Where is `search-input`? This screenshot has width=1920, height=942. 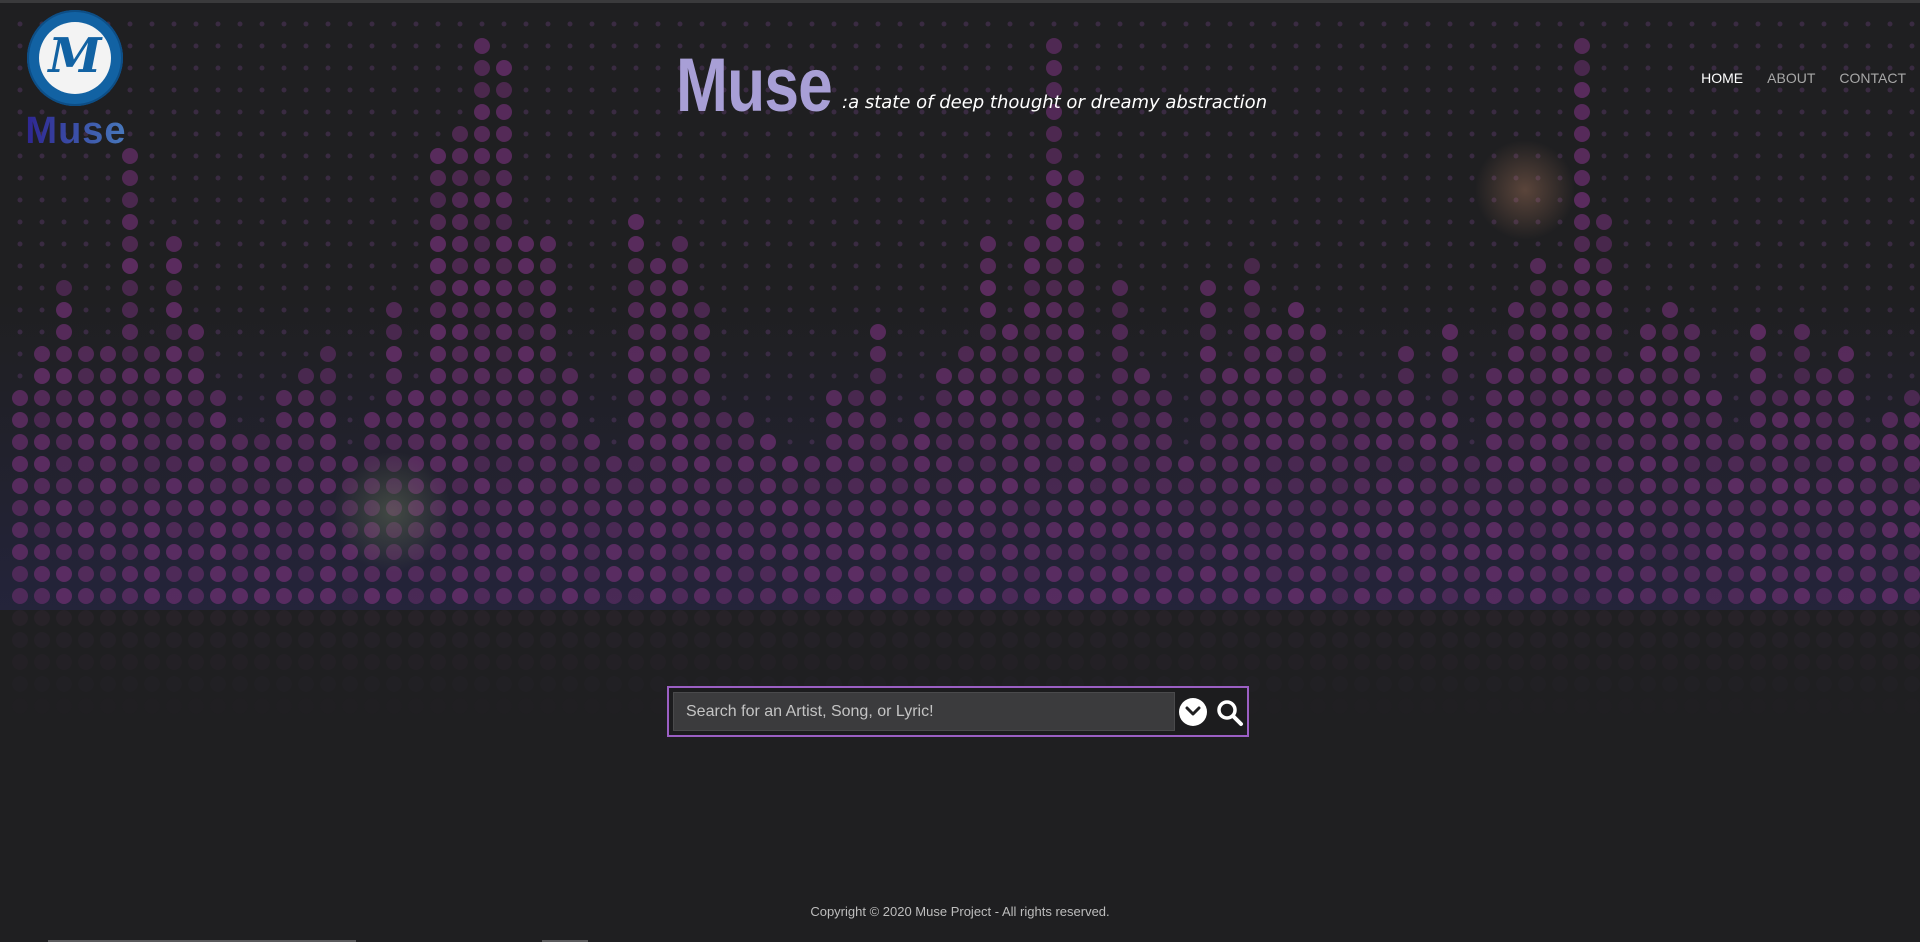
search-input is located at coordinates (924, 711).